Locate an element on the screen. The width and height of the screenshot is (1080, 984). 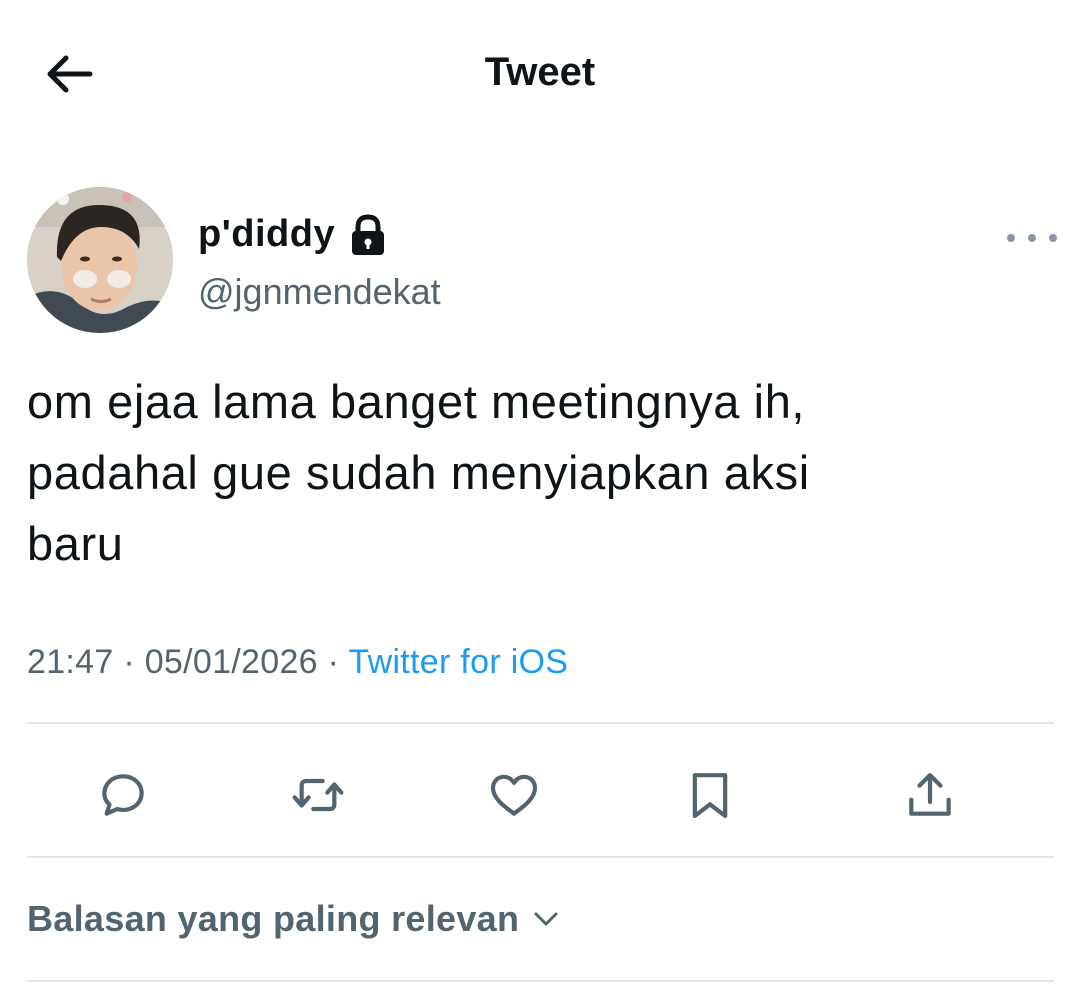
more-options-button is located at coordinates (1032, 238).